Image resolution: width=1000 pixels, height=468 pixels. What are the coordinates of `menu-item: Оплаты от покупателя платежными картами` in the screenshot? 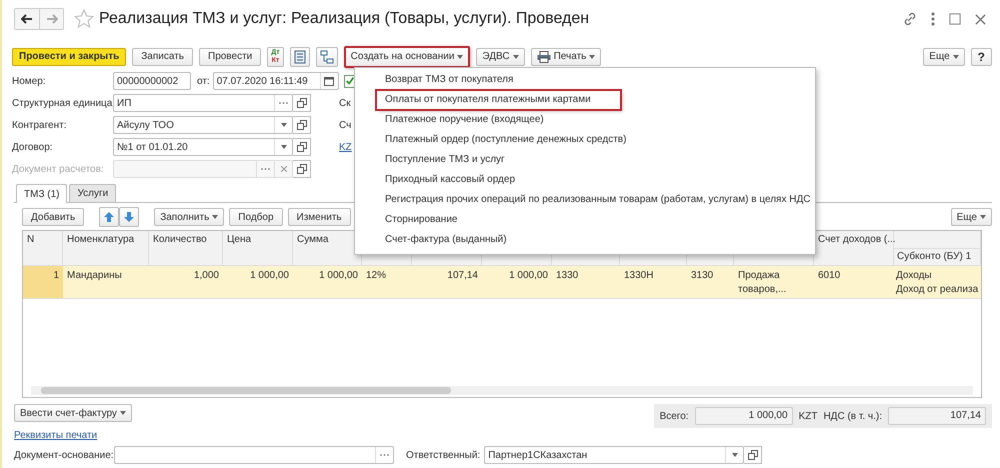 It's located at (498, 100).